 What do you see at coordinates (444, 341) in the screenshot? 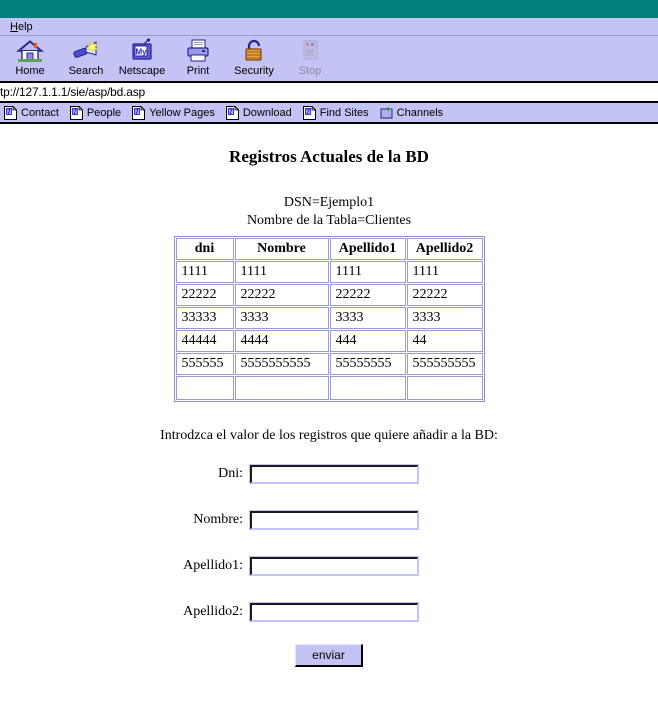
I see `table-cell: 44` at bounding box center [444, 341].